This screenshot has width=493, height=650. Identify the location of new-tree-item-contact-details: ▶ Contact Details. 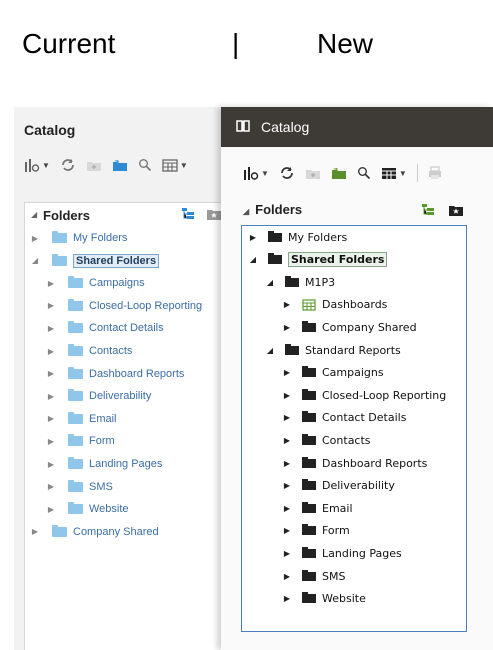
(344, 418).